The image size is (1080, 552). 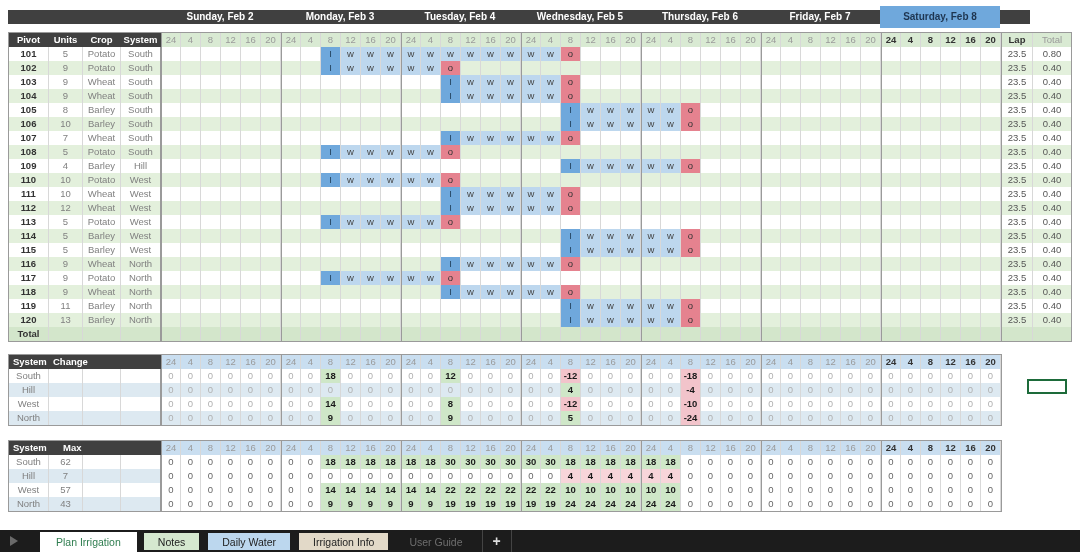 What do you see at coordinates (29, 152) in the screenshot?
I see `table-cell: 108` at bounding box center [29, 152].